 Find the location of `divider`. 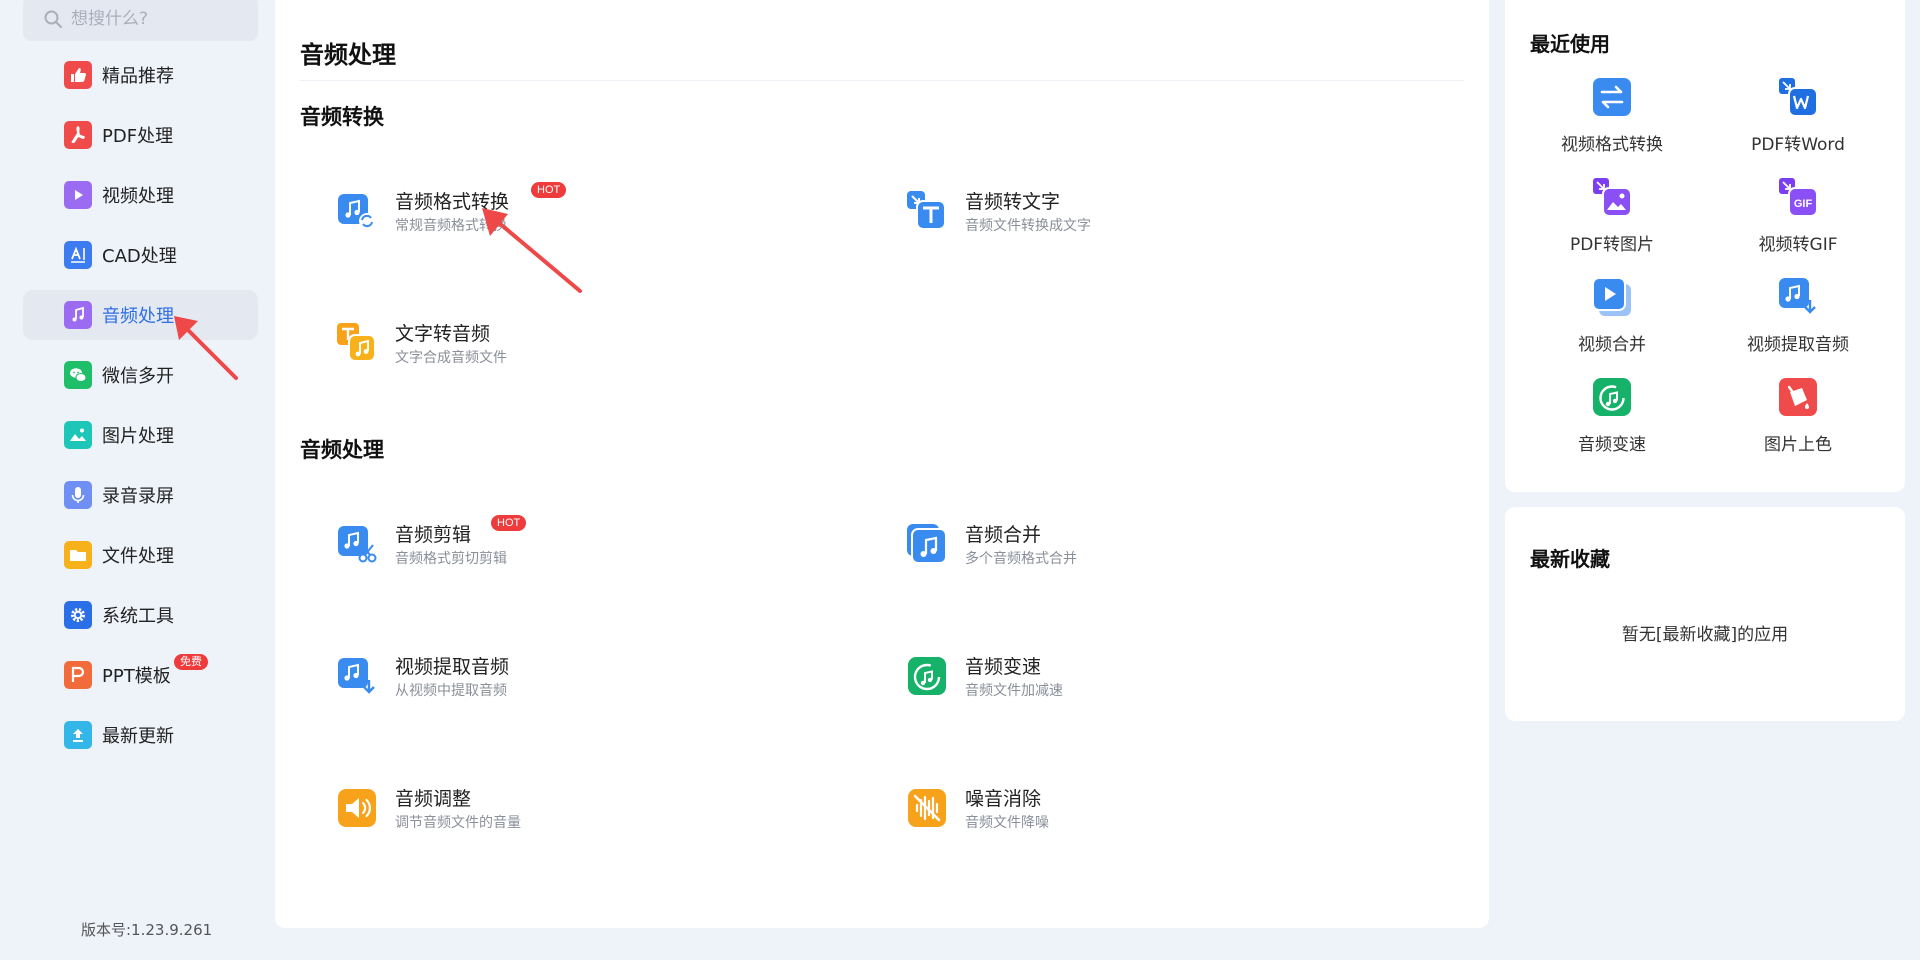

divider is located at coordinates (882, 80).